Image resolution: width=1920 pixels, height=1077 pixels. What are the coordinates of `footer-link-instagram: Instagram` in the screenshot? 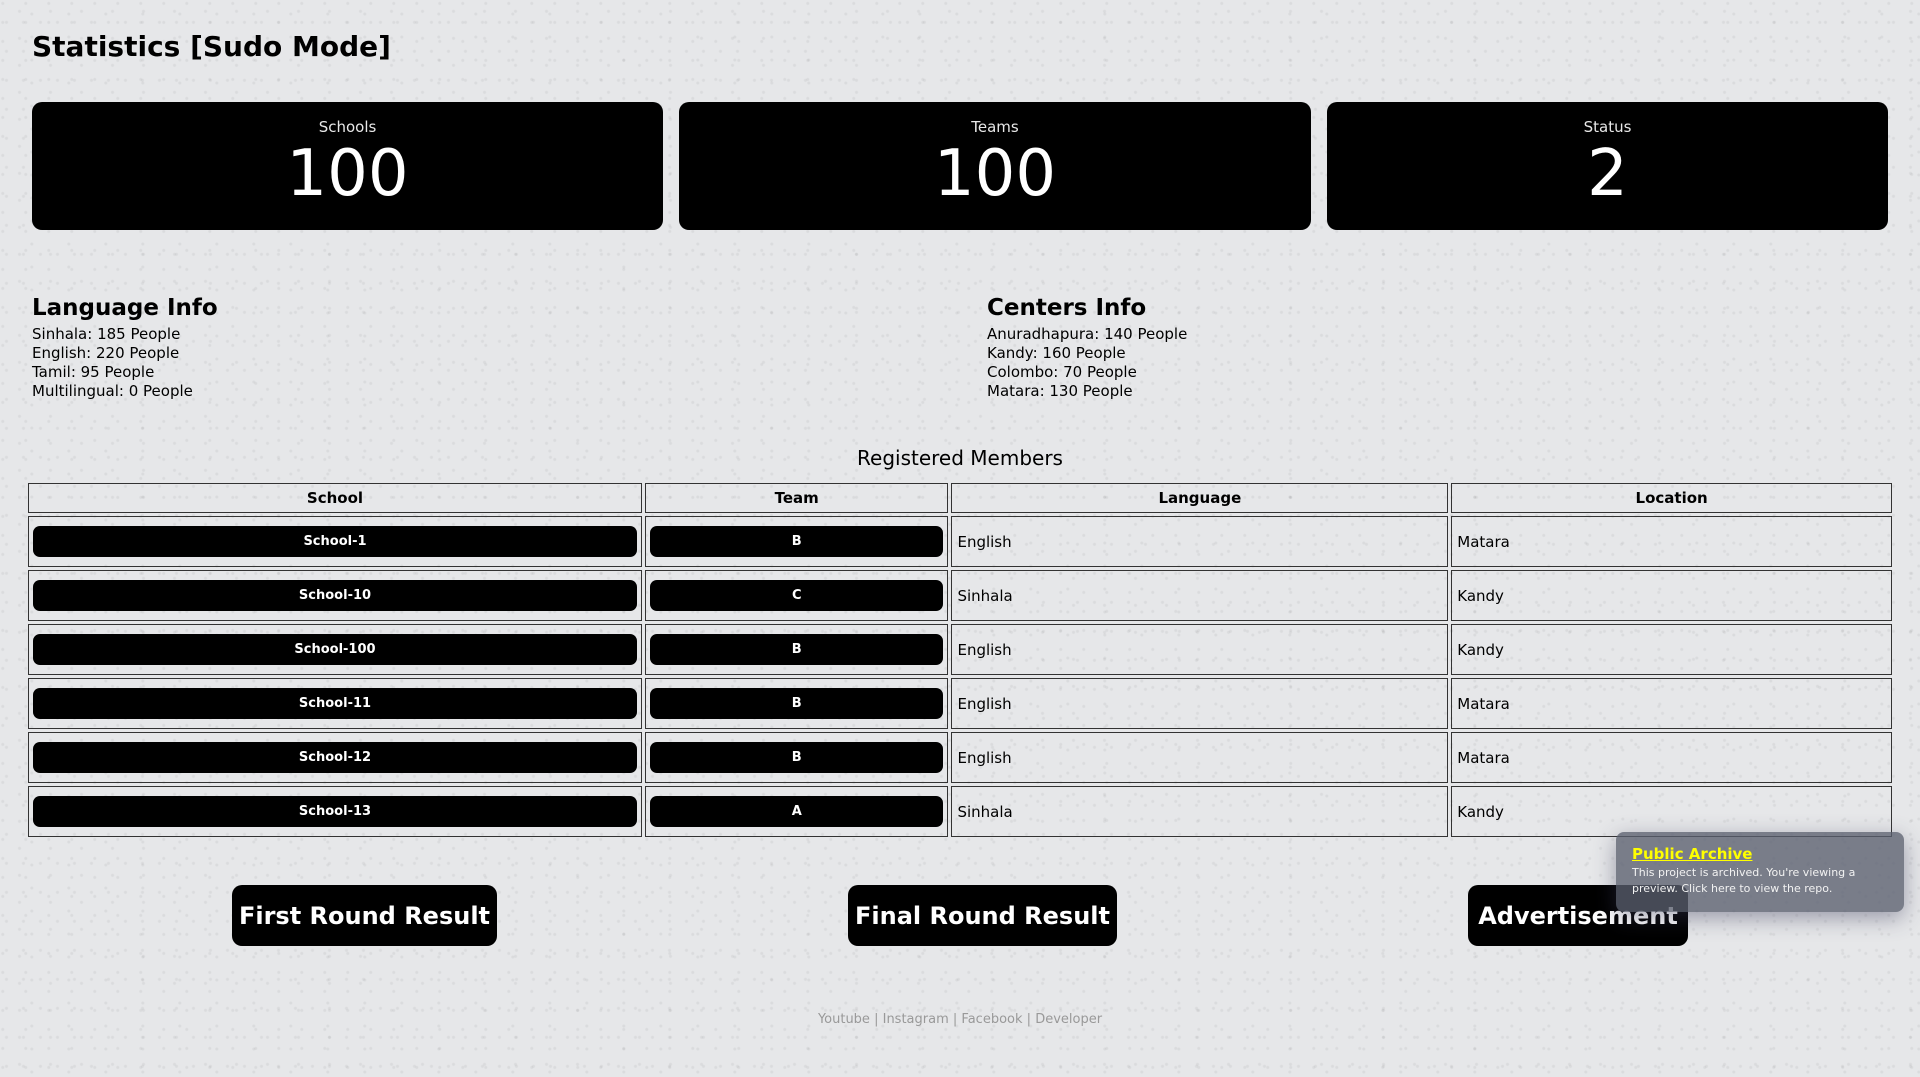 It's located at (916, 1019).